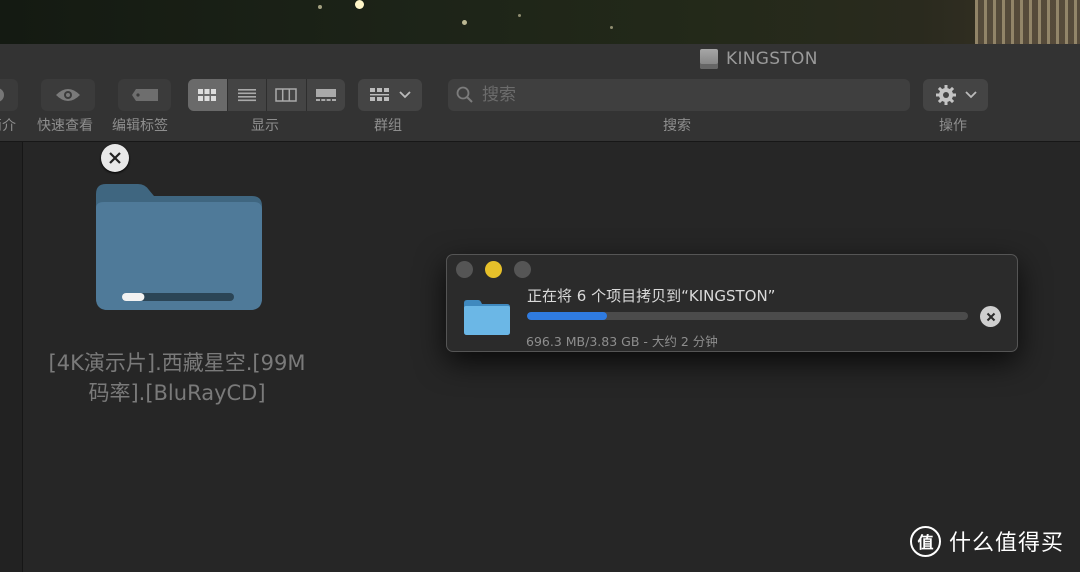  What do you see at coordinates (390, 95) in the screenshot?
I see `group-button` at bounding box center [390, 95].